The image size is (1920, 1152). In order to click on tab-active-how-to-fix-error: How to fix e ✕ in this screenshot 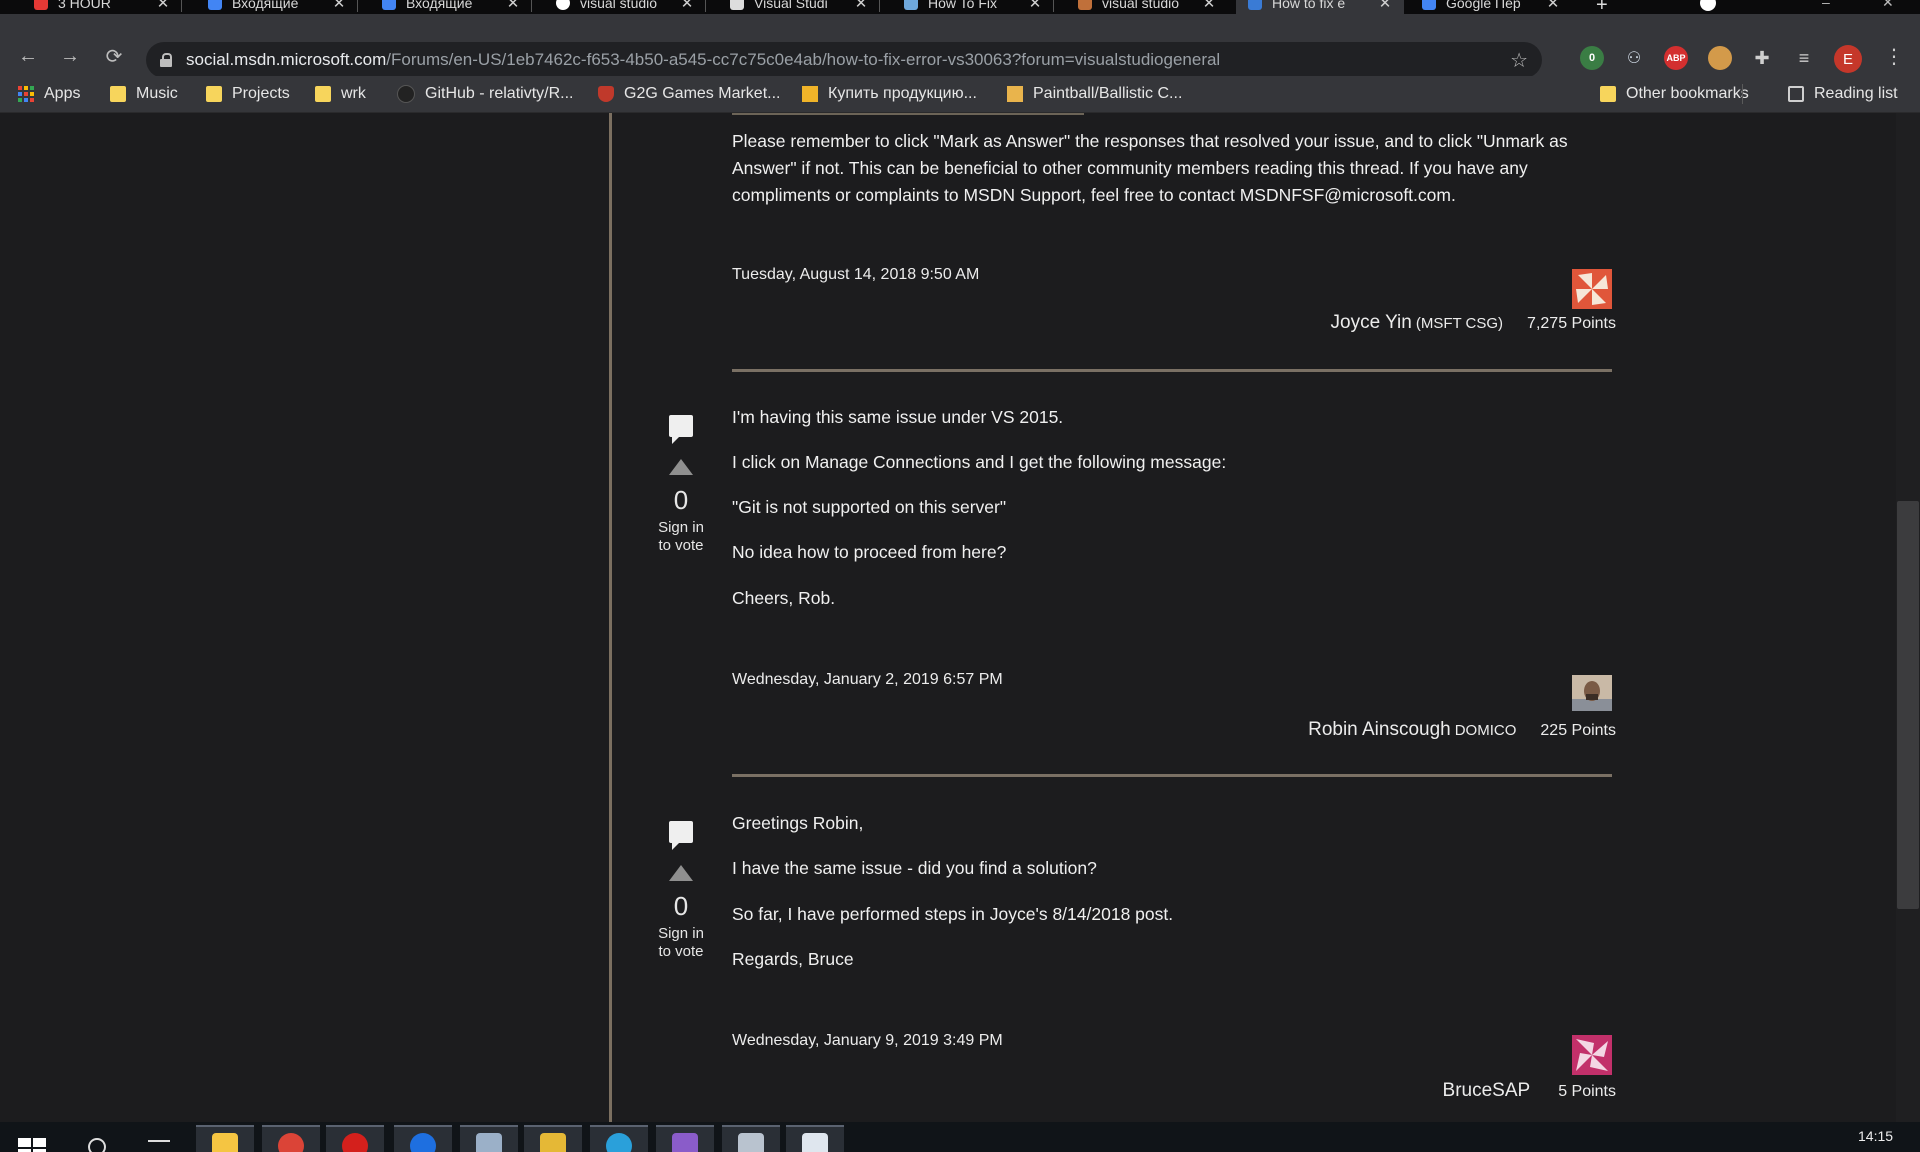, I will do `click(1320, 7)`.